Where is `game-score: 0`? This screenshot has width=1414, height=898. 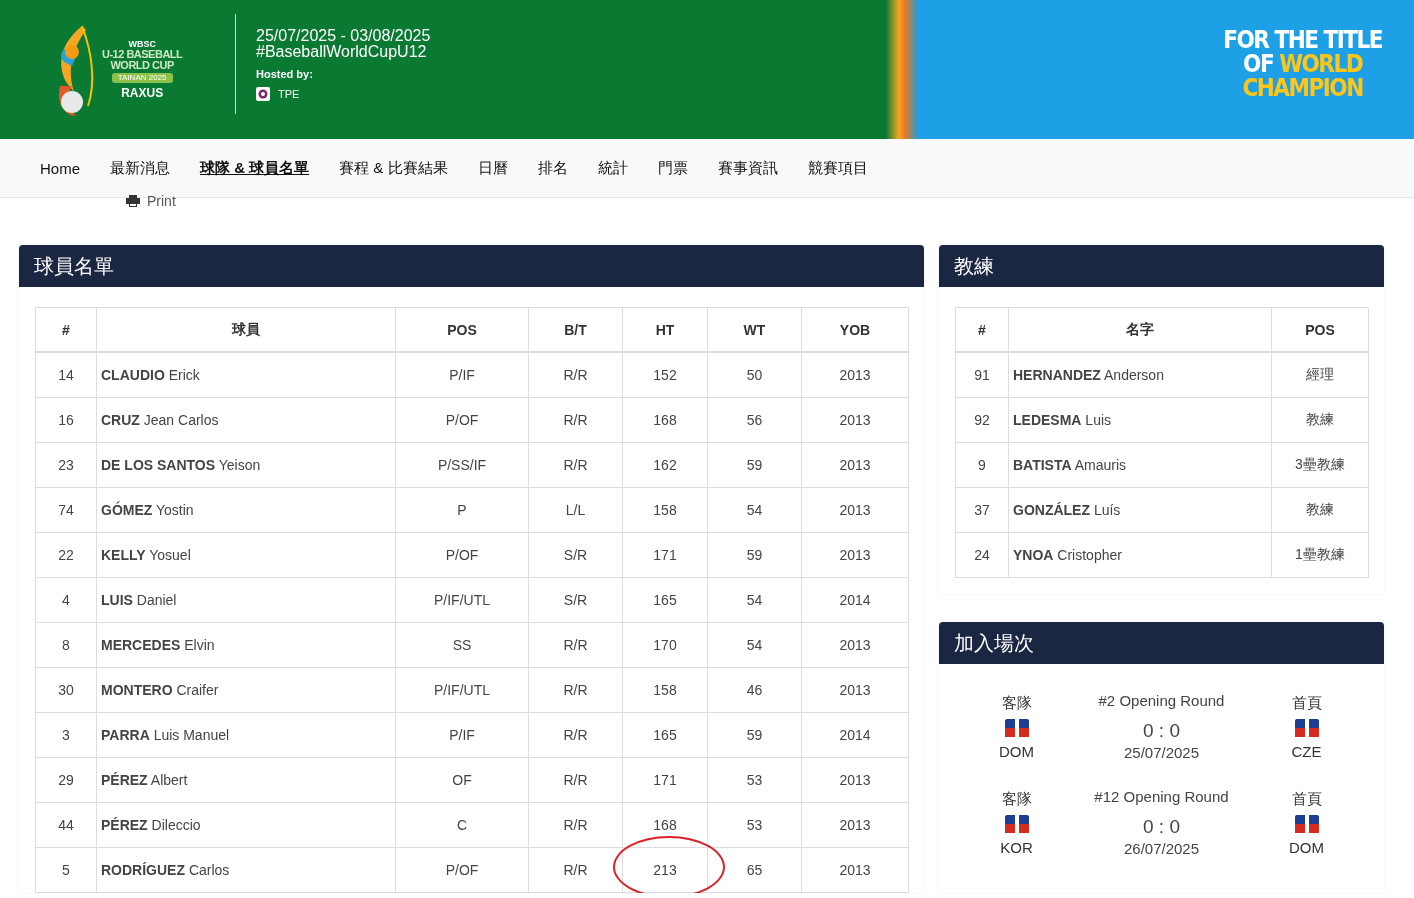 game-score: 0 is located at coordinates (1161, 827).